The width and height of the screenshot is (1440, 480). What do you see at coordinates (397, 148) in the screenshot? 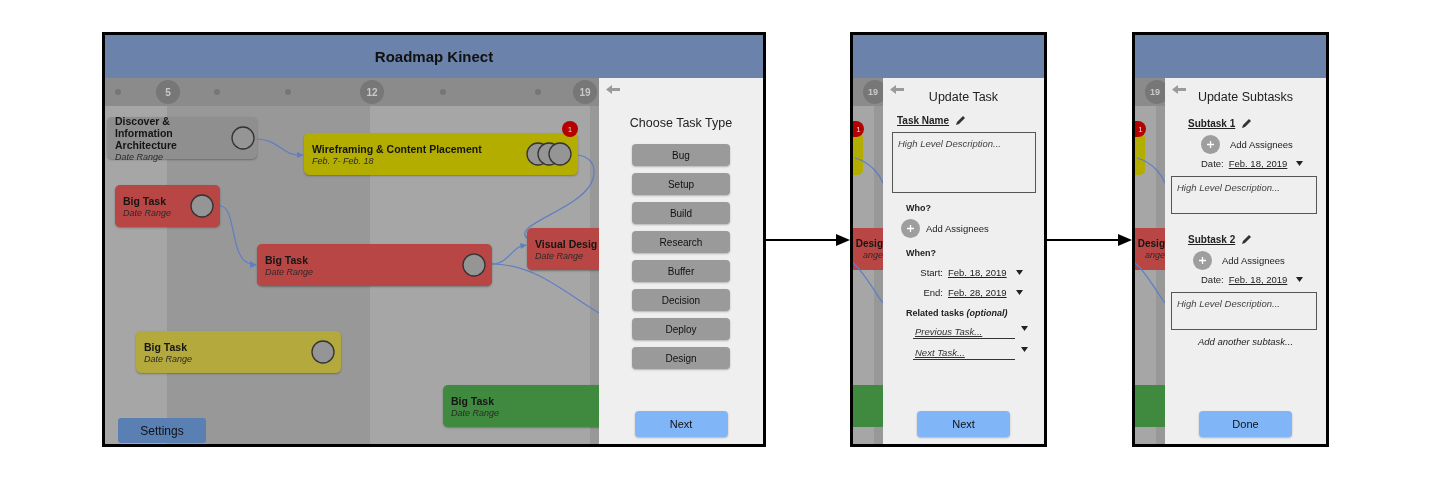
I see `task-title: Wireframing & Content Placement` at bounding box center [397, 148].